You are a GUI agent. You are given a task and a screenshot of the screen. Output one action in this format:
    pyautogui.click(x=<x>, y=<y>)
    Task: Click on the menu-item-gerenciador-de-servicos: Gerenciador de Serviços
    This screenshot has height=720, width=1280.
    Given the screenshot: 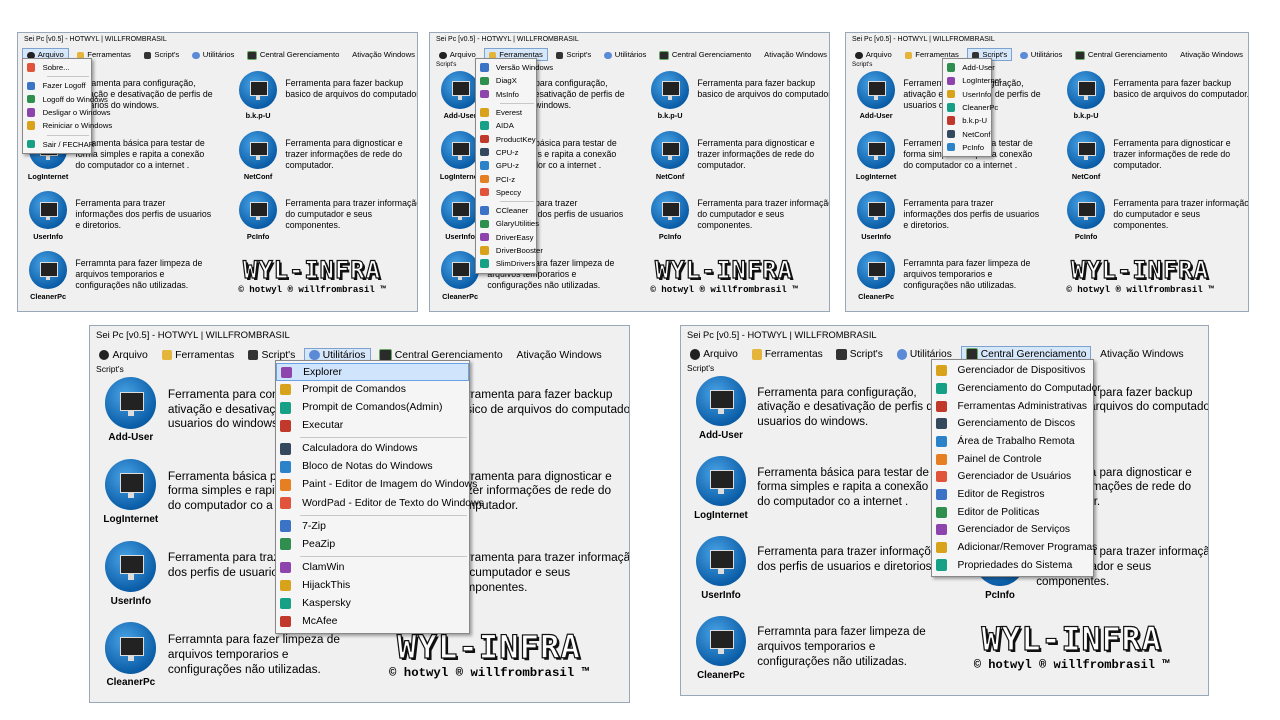 What is the action you would take?
    pyautogui.click(x=1013, y=530)
    